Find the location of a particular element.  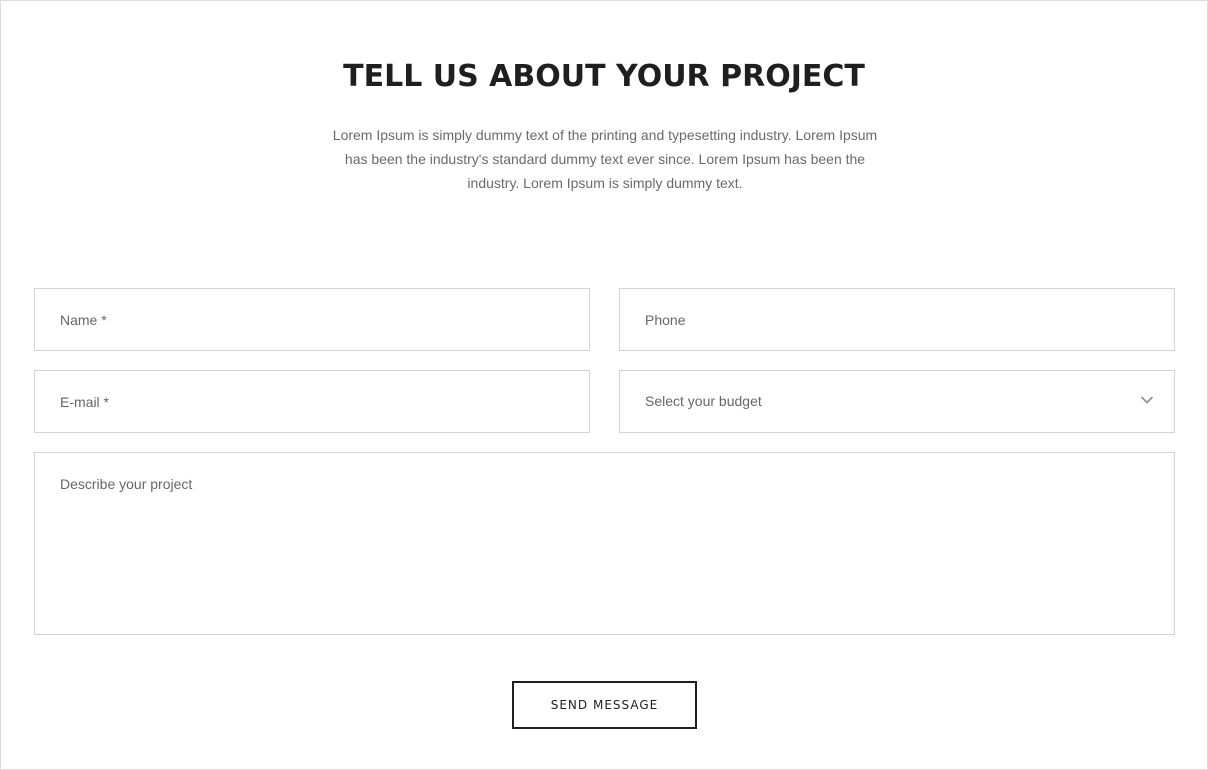

name-input is located at coordinates (312, 319).